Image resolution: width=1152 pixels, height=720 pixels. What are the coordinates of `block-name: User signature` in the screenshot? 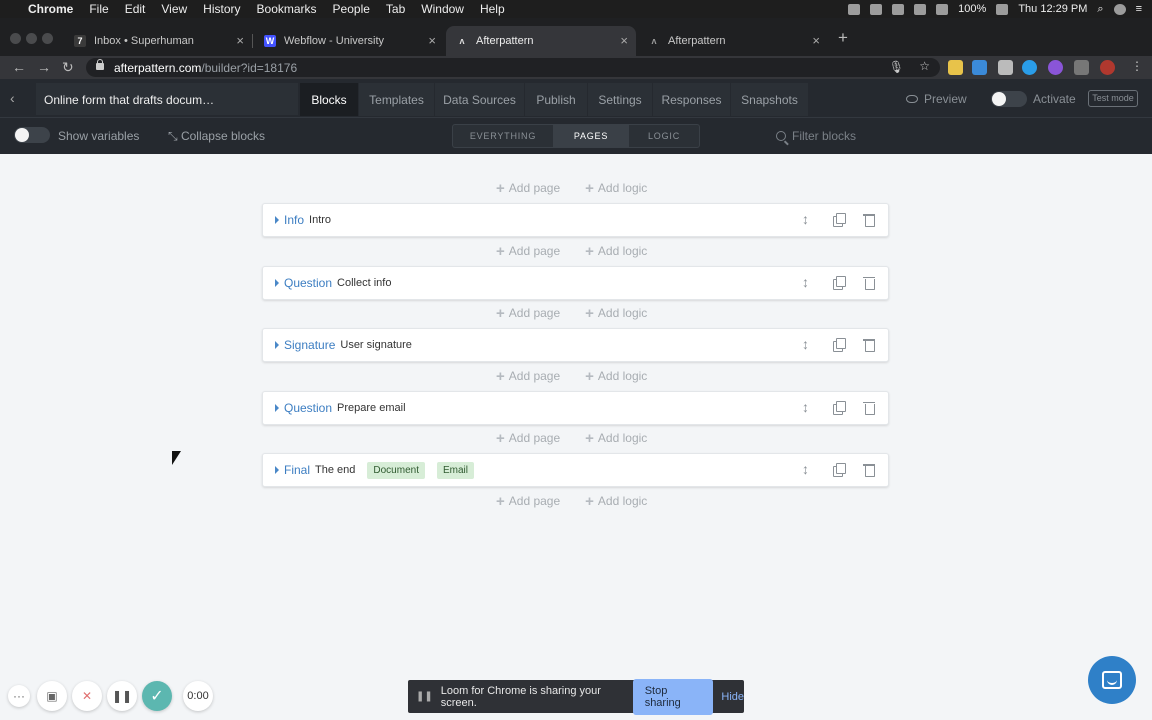 It's located at (376, 345).